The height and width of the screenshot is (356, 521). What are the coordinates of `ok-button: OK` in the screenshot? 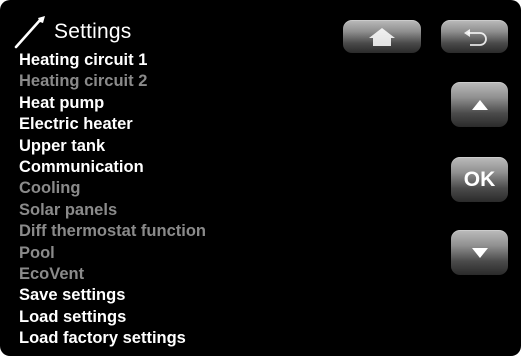 It's located at (479, 179).